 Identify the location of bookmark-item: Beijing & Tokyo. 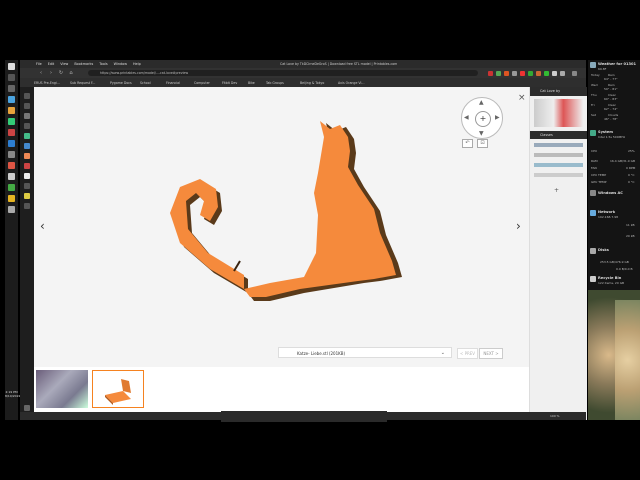
(312, 83).